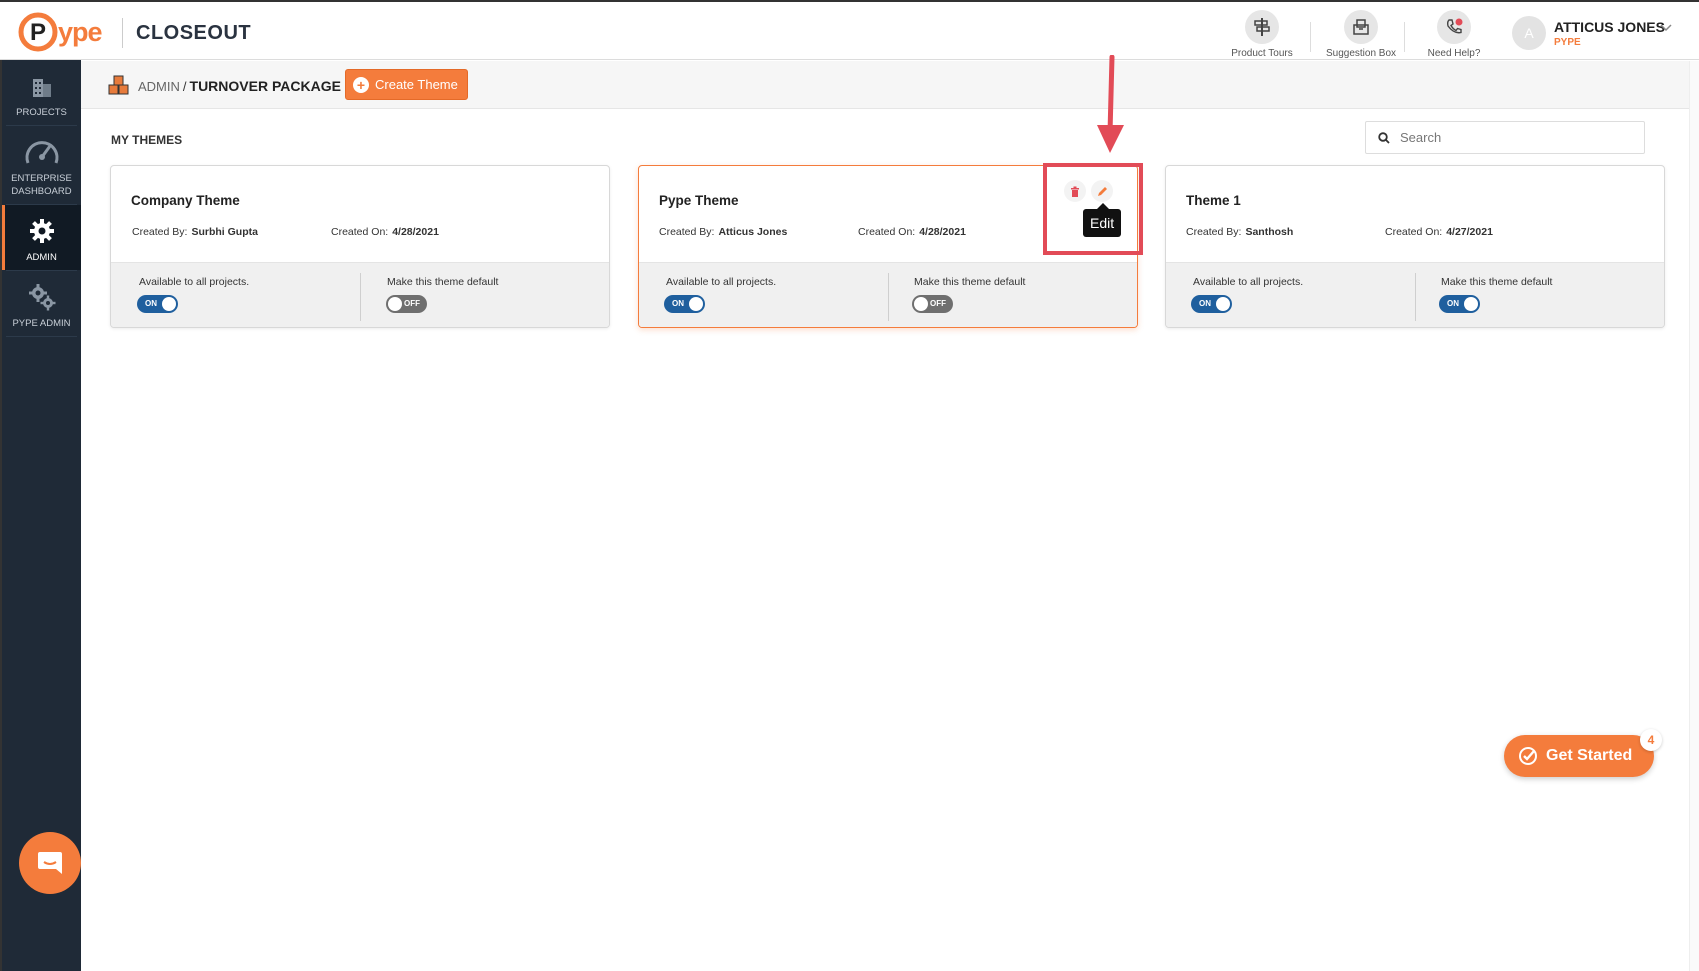 The image size is (1699, 971). What do you see at coordinates (185, 200) in the screenshot?
I see `theme-name: Company Theme` at bounding box center [185, 200].